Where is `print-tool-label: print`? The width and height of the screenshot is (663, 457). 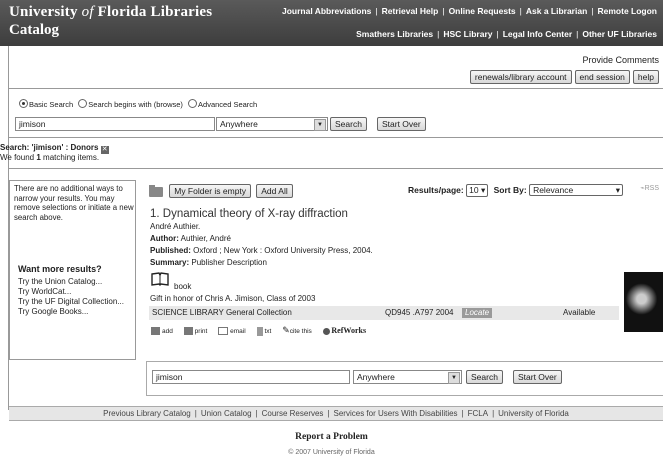 print-tool-label: print is located at coordinates (201, 331).